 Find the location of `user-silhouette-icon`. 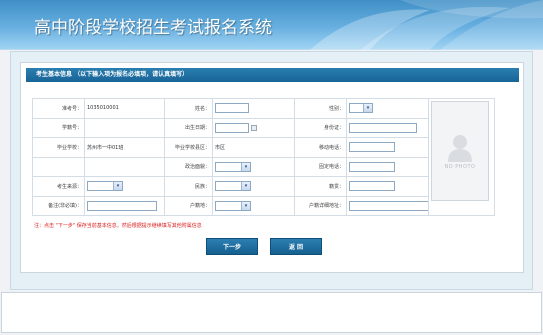

user-silhouette-icon is located at coordinates (460, 148).